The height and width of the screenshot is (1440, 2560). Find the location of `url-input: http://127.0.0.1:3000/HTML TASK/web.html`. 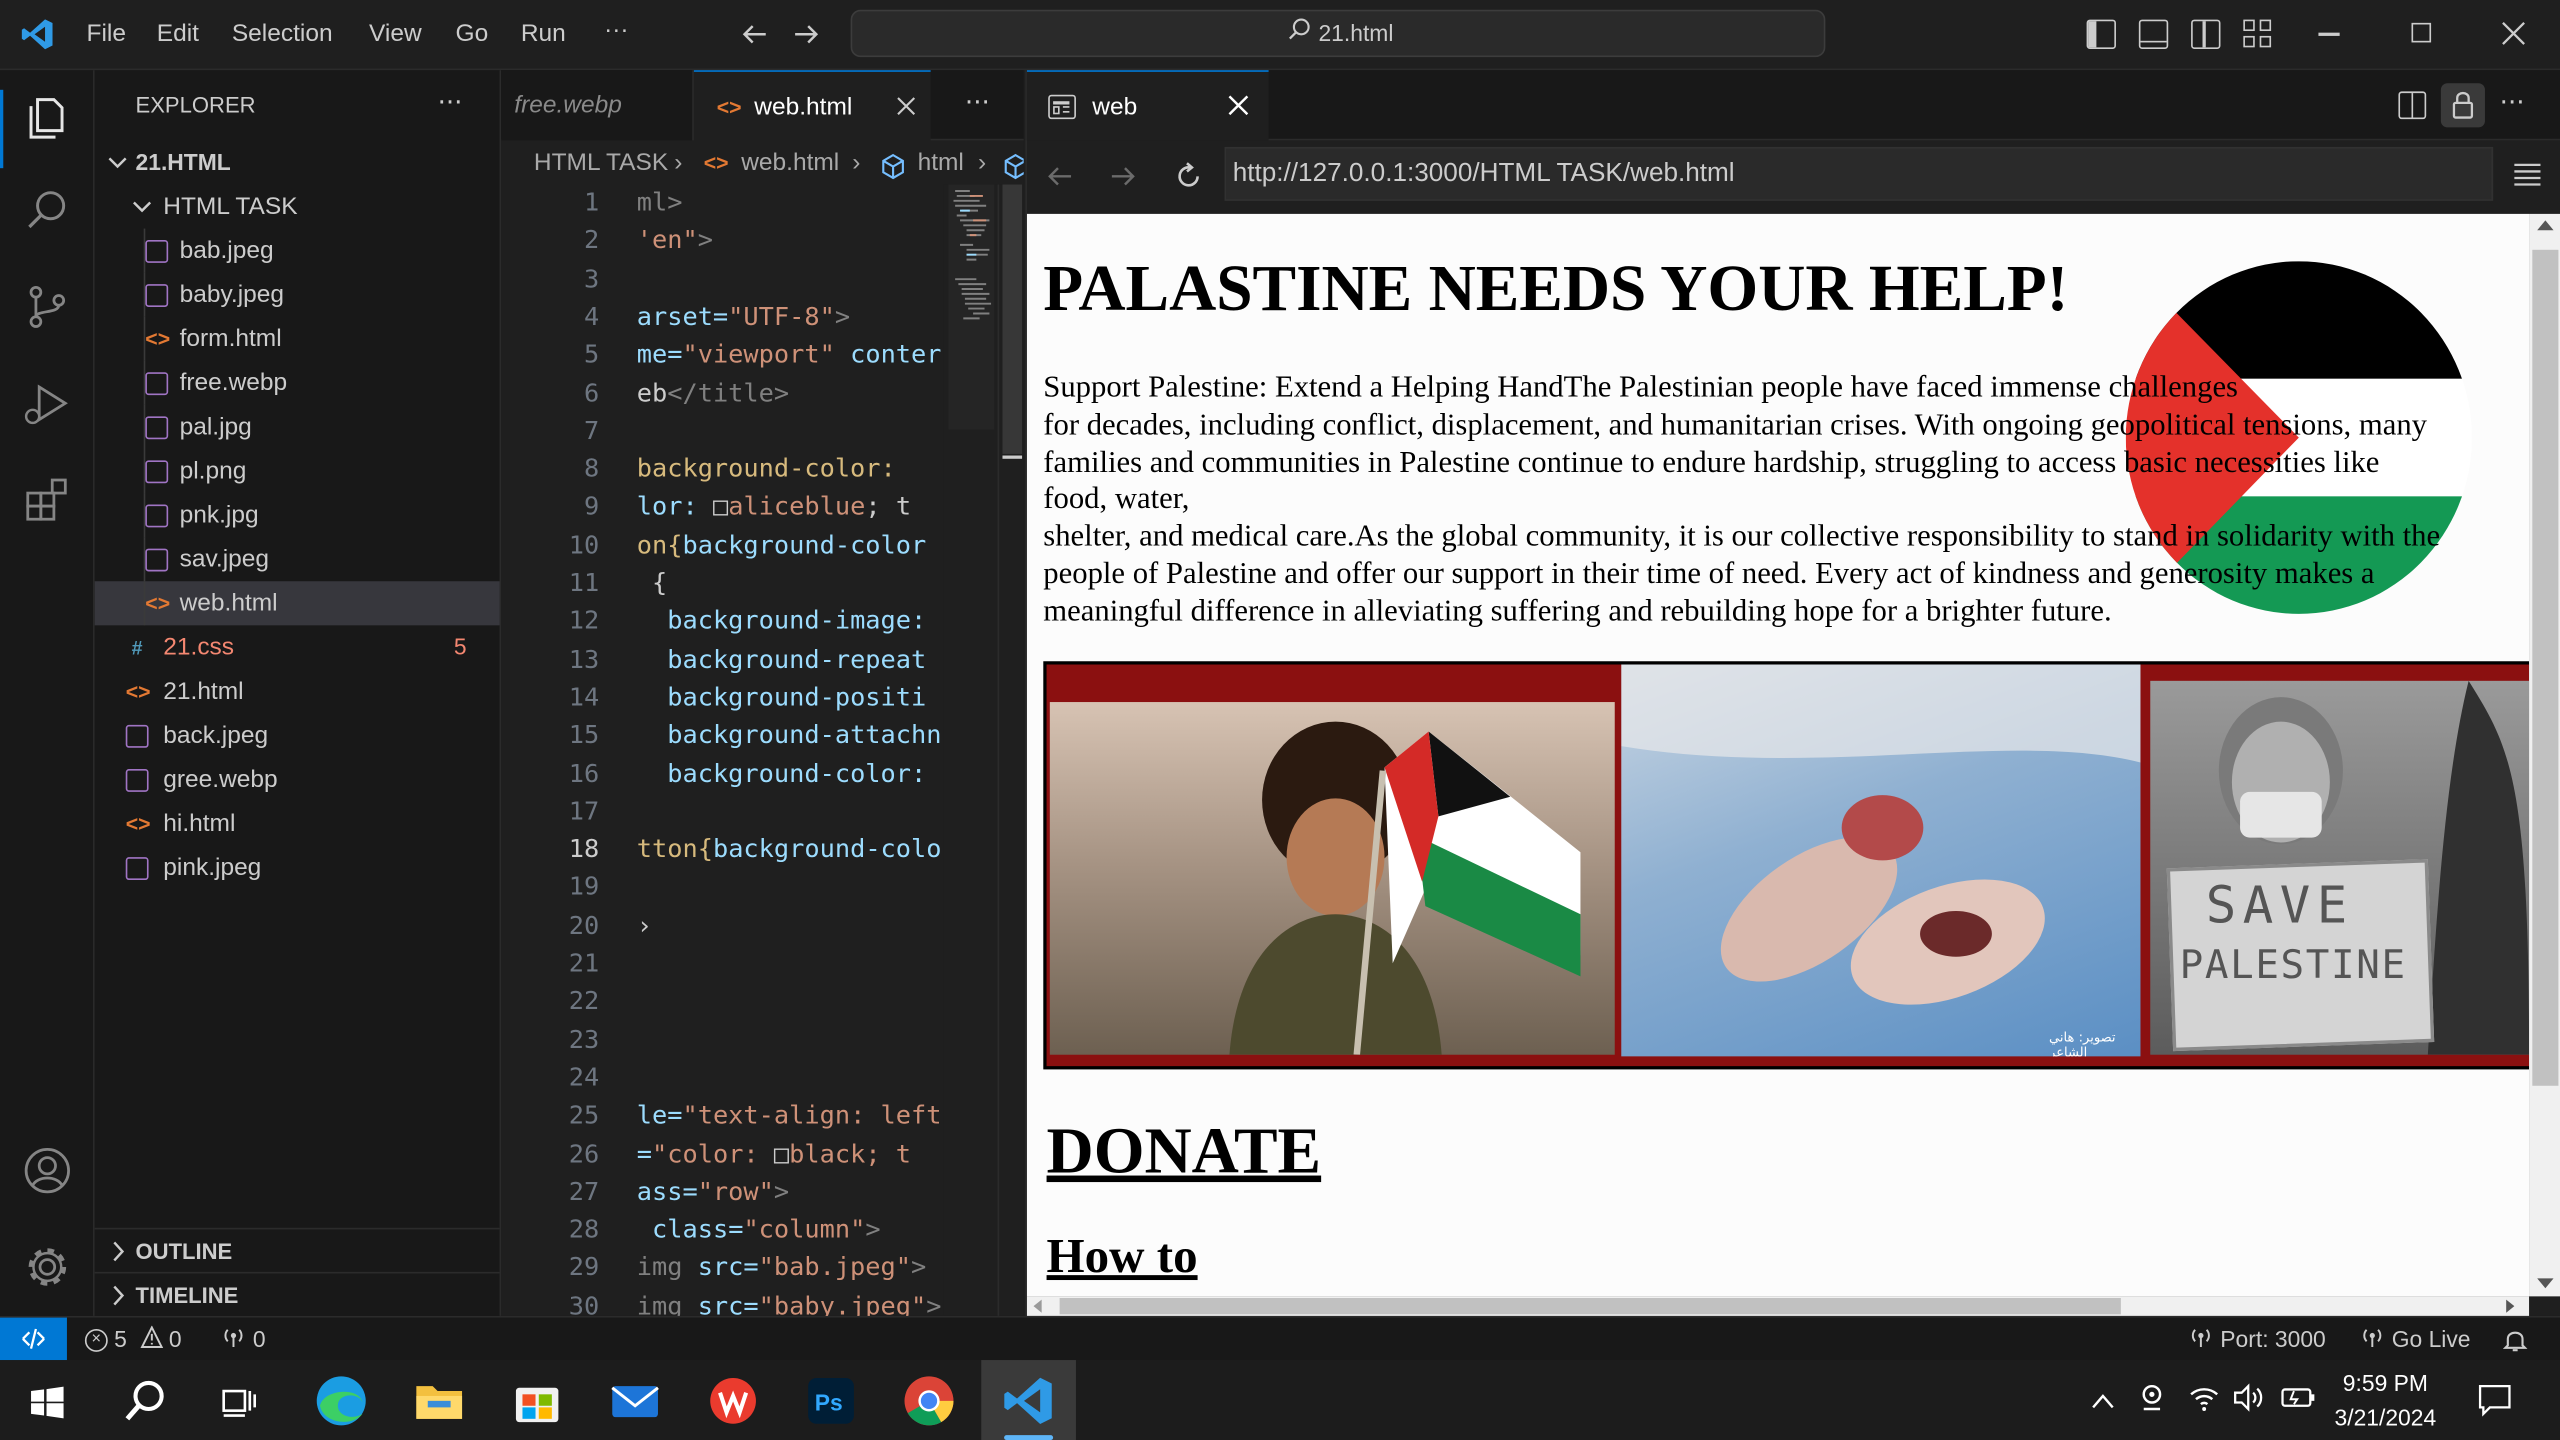

url-input: http://127.0.0.1:3000/HTML TASK/web.html is located at coordinates (1859, 173).